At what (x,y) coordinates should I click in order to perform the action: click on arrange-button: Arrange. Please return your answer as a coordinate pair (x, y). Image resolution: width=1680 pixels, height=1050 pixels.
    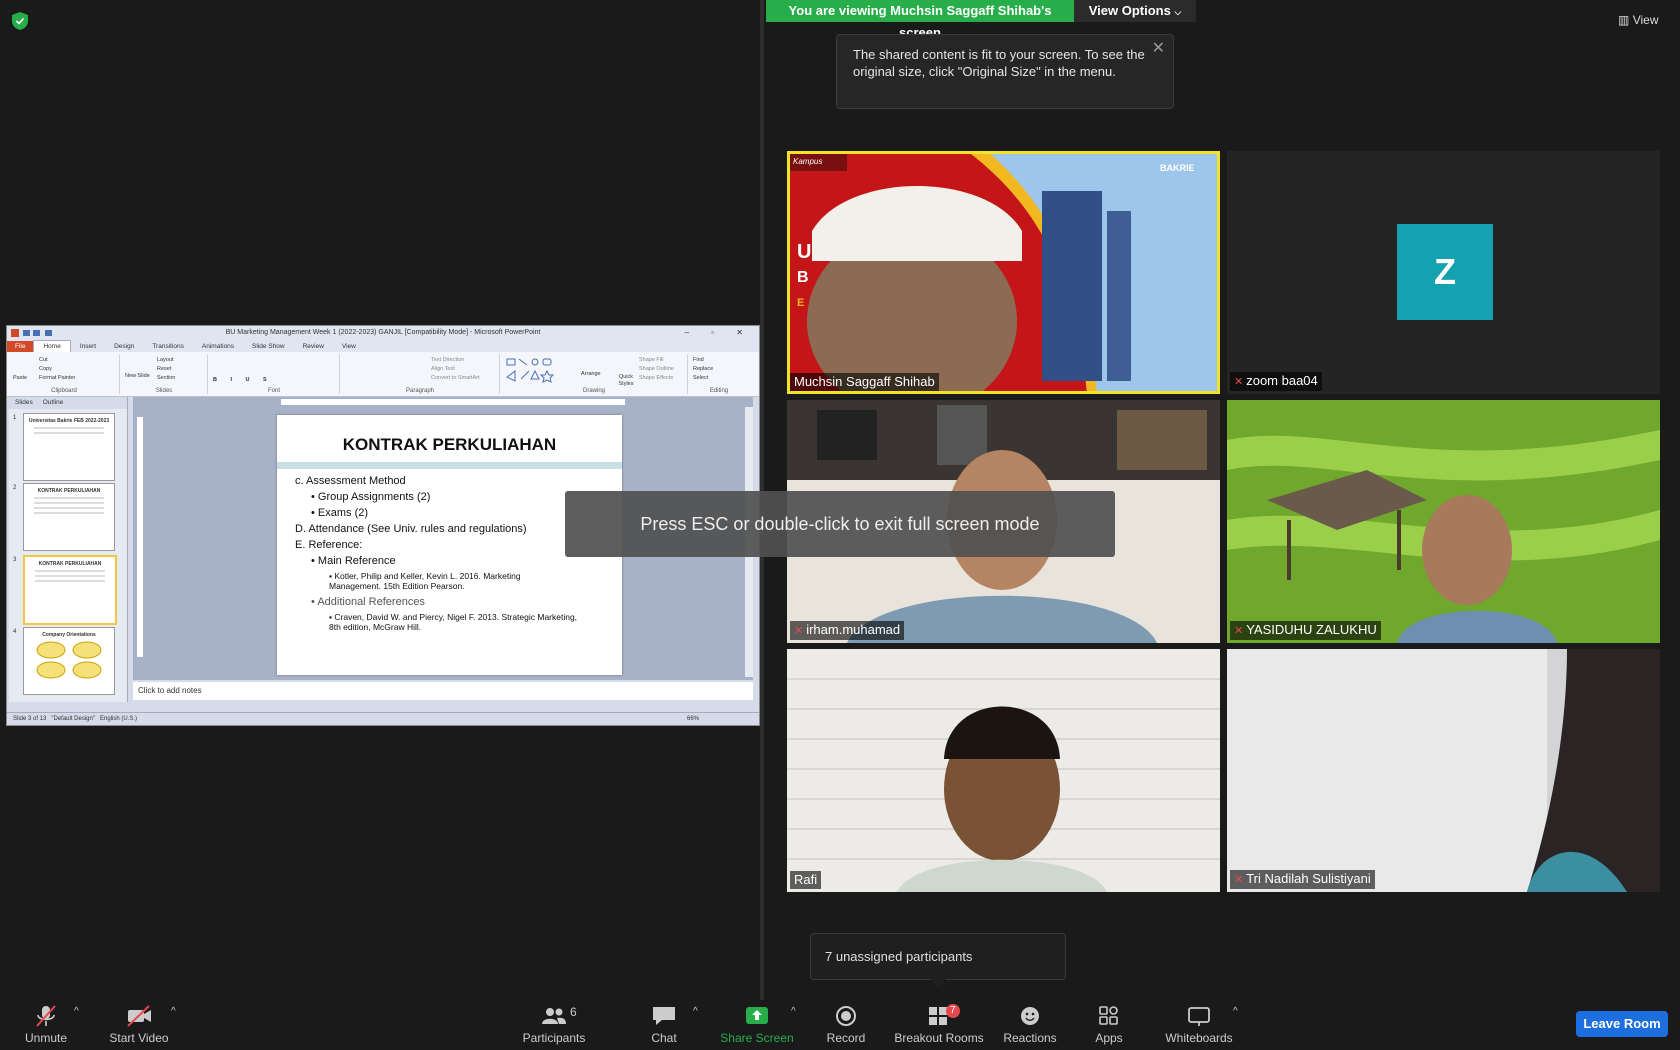
    Looking at the image, I should click on (591, 374).